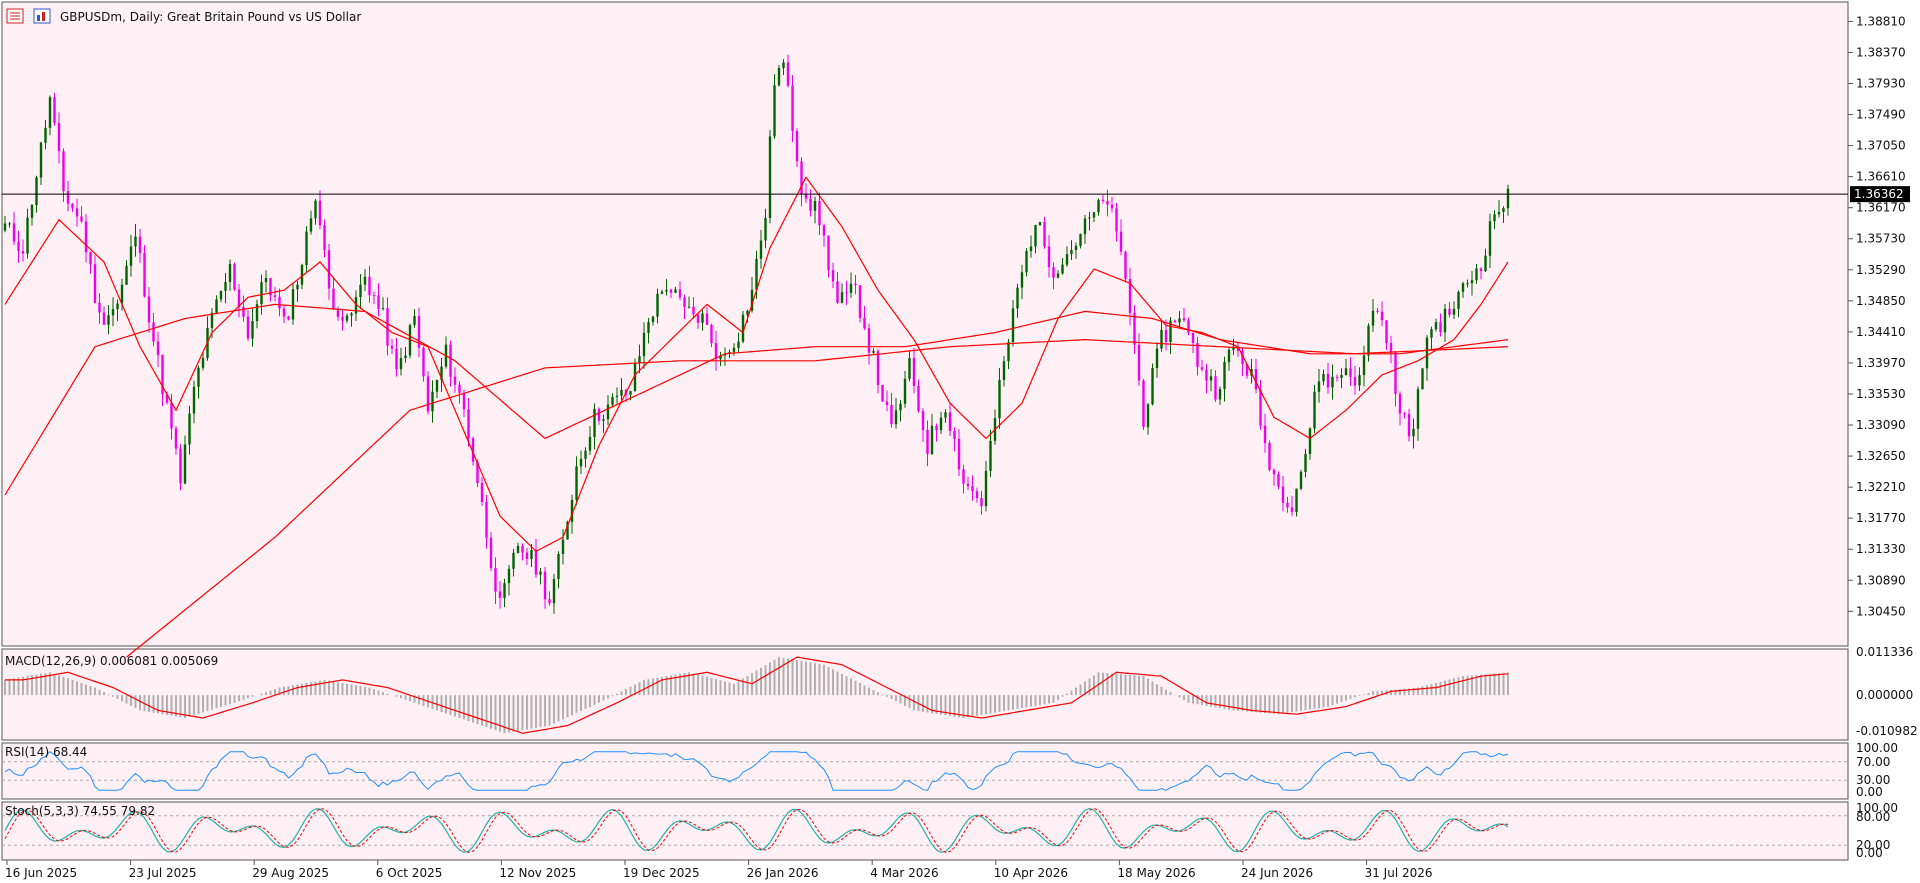 Image resolution: width=1920 pixels, height=883 pixels. Describe the element at coordinates (1881, 177) in the screenshot. I see `price-tick: 1.36610` at that location.